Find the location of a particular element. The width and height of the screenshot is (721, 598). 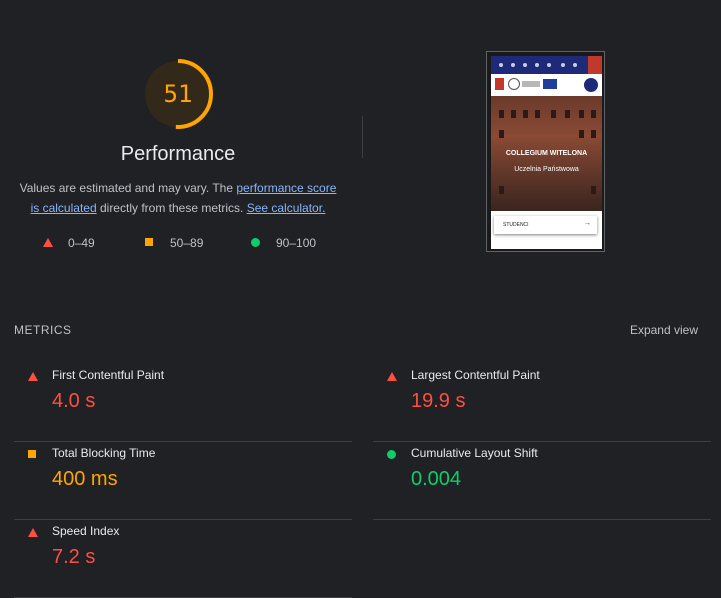

screenshot-hero: COLLEGIUM WITELONA Uczelnia Państwowa is located at coordinates (546, 153).